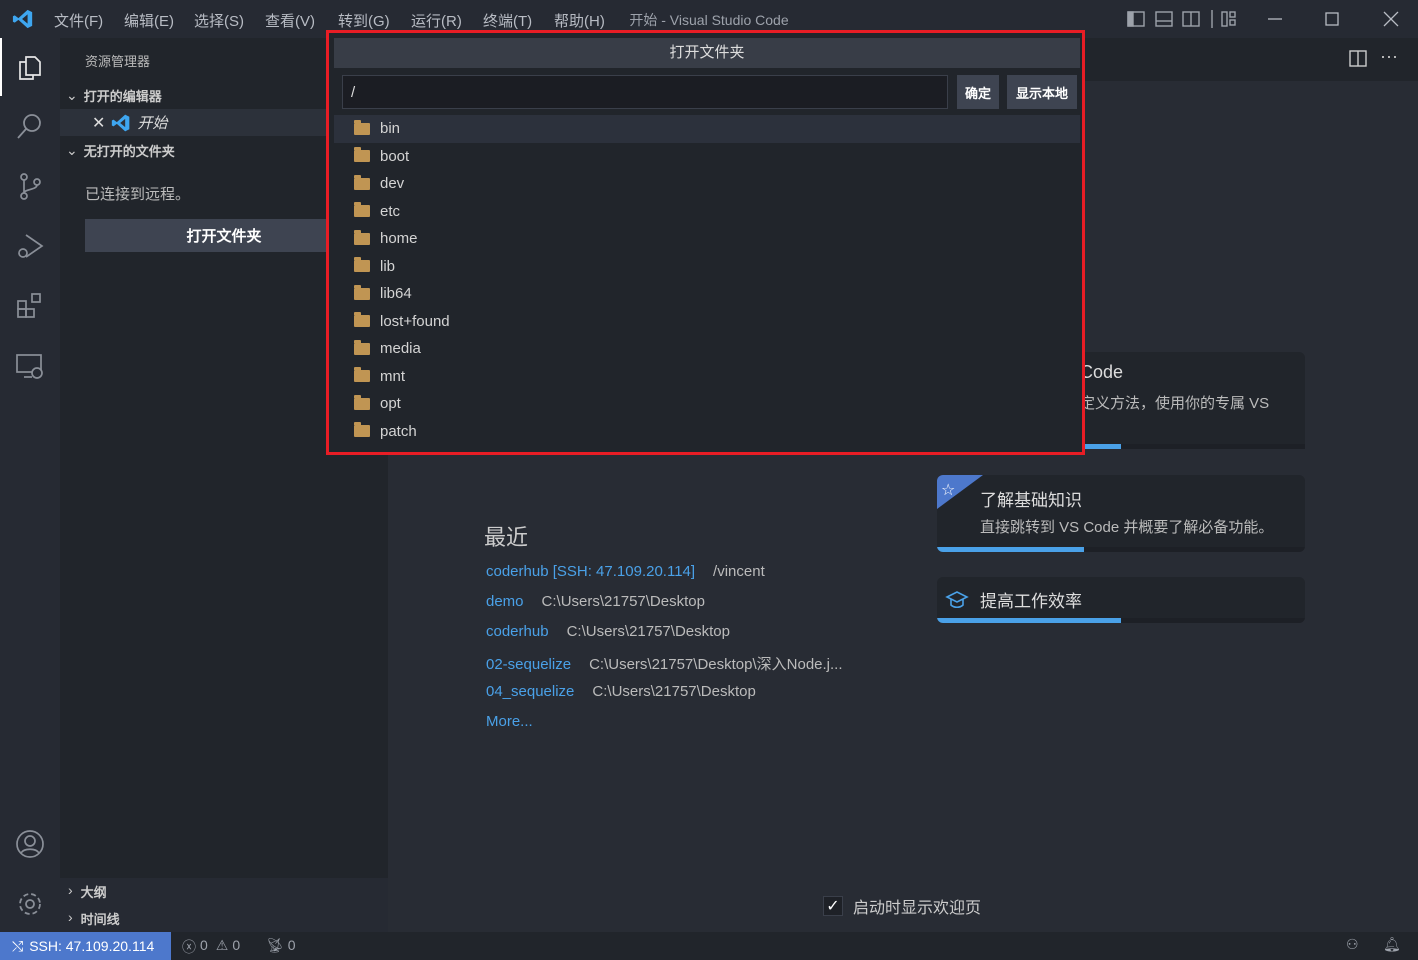 This screenshot has height=960, width=1418. What do you see at coordinates (1392, 944) in the screenshot?
I see `notifications-bell-icon: 🔔︎` at bounding box center [1392, 944].